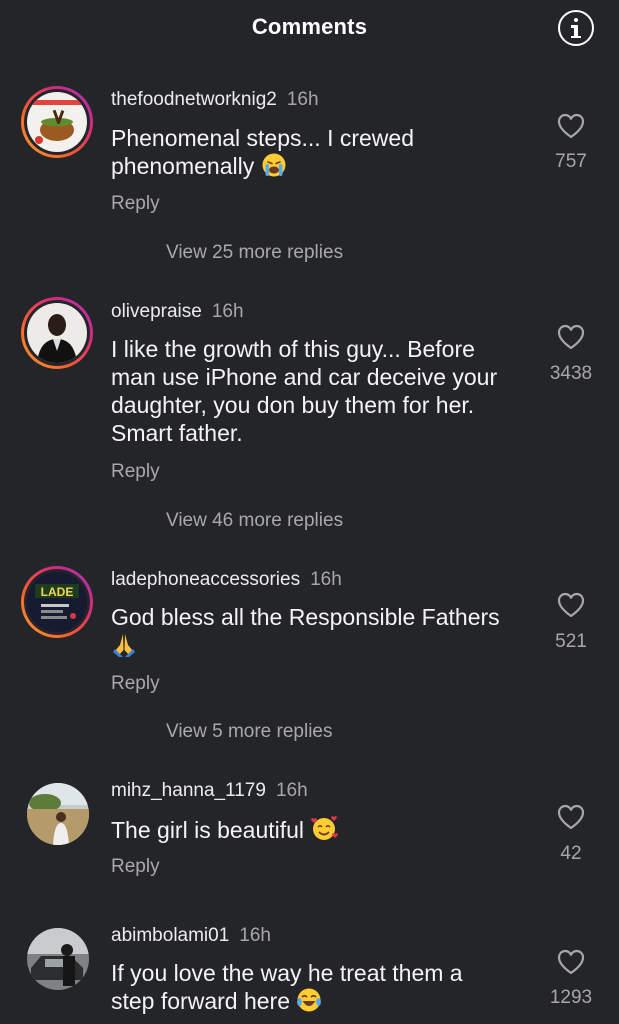  Describe the element at coordinates (254, 521) in the screenshot. I see `view-more-replies-button: View 46 more replies` at that location.